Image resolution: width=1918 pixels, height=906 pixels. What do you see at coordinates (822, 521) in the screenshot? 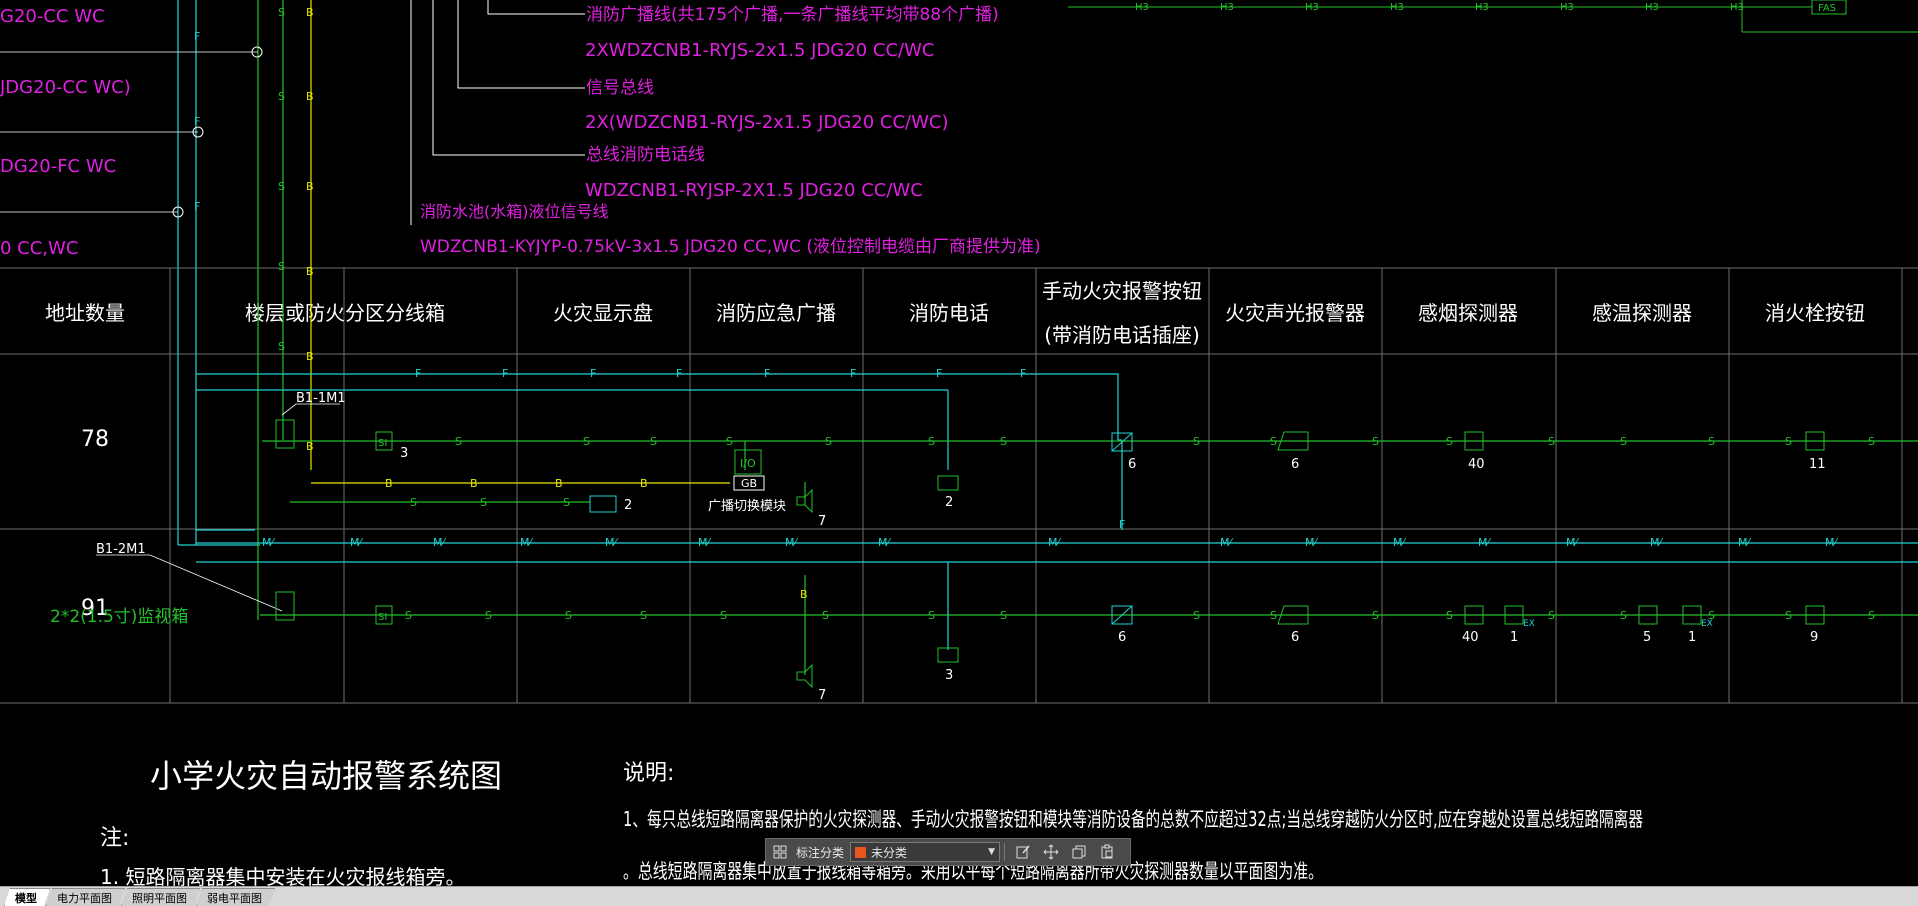
I see `device-count: 7` at bounding box center [822, 521].